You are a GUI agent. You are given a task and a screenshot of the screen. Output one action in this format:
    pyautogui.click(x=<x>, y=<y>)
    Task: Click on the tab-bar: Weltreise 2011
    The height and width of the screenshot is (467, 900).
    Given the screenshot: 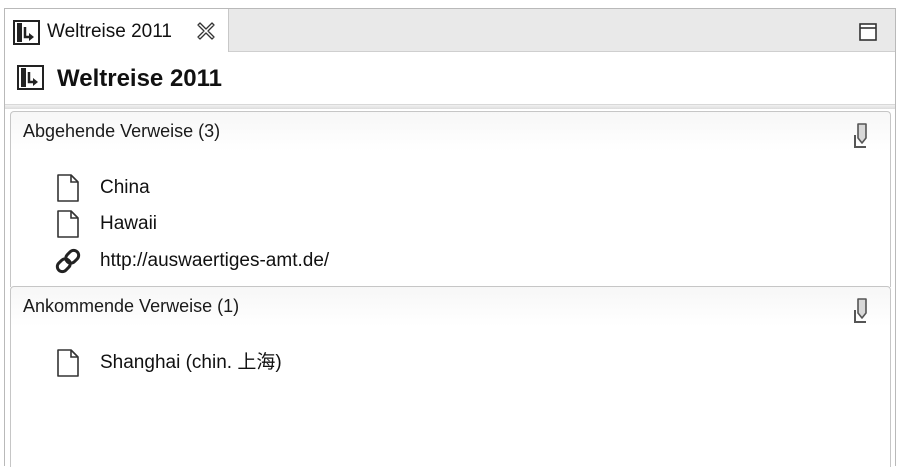 What is the action you would take?
    pyautogui.click(x=450, y=30)
    